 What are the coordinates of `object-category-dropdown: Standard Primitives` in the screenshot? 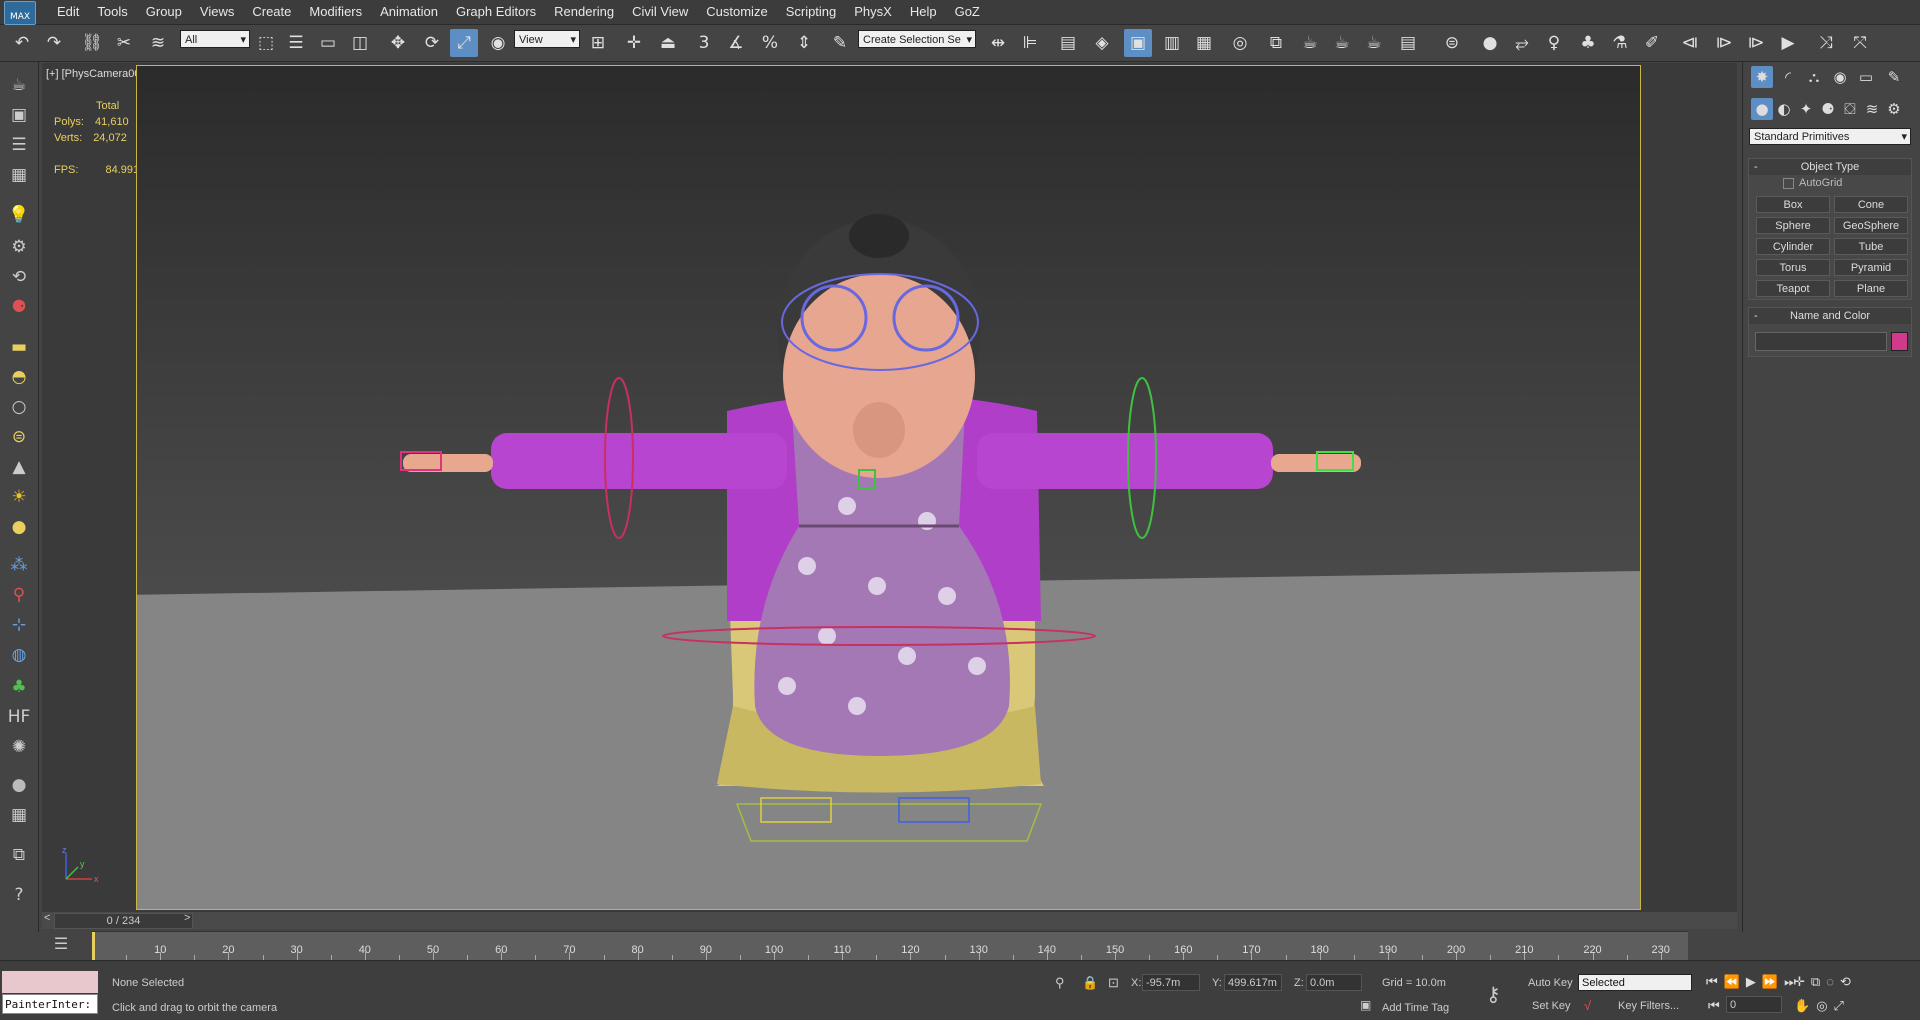 It's located at (1830, 137).